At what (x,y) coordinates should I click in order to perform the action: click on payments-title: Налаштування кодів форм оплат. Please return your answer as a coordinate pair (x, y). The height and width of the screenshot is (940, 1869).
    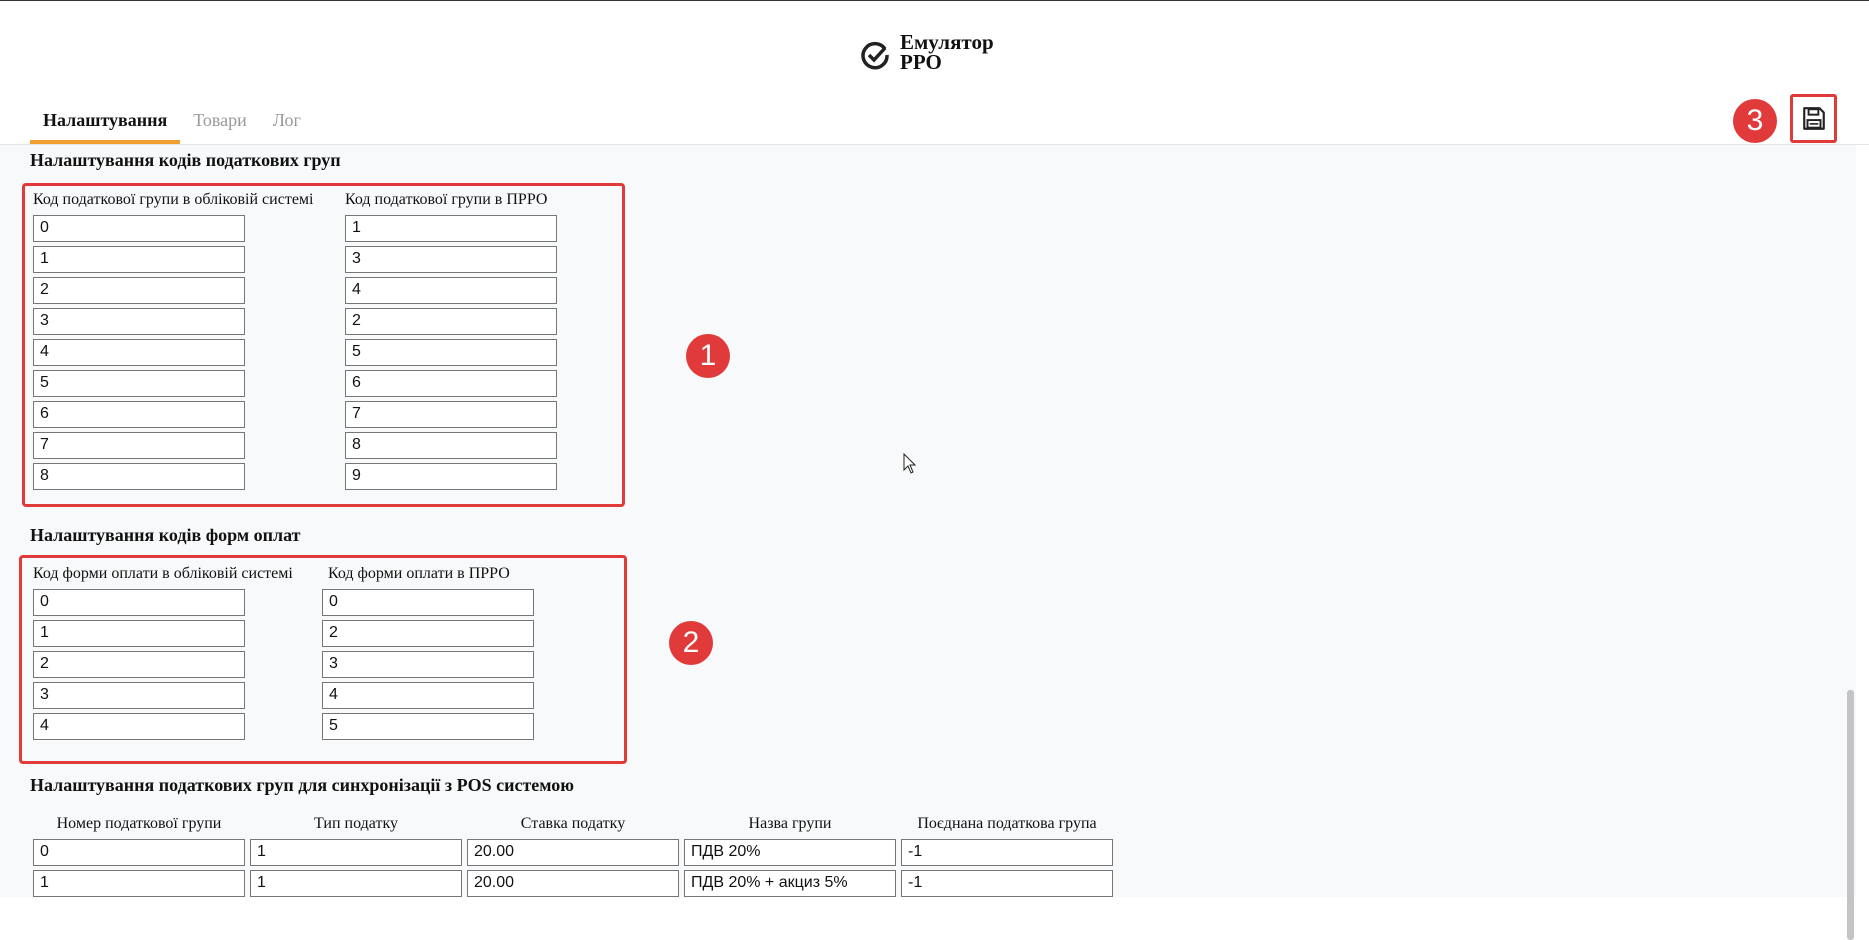
    Looking at the image, I should click on (165, 535).